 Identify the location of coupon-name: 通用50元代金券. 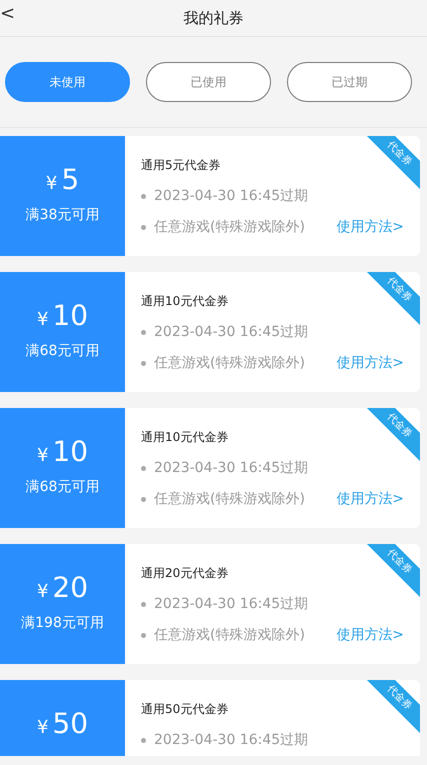
(184, 709).